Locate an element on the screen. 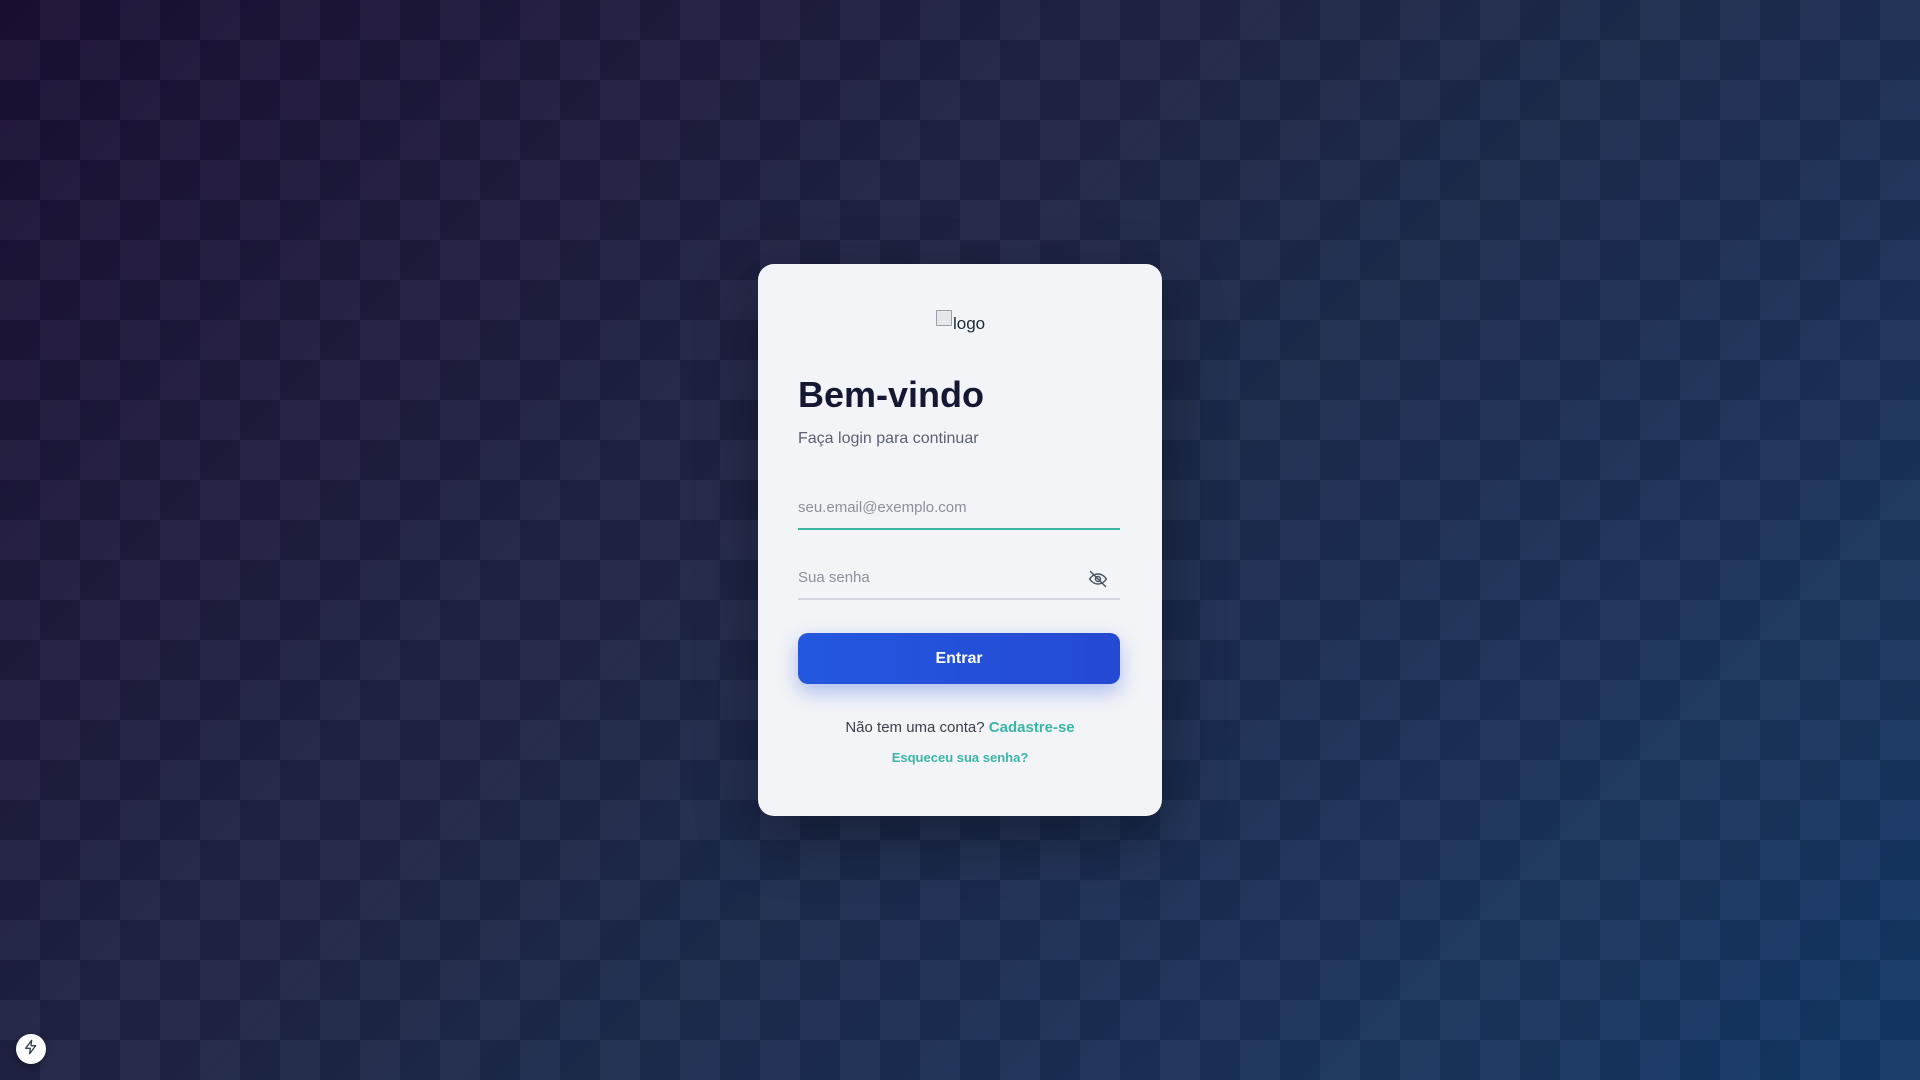  logo: logo is located at coordinates (961, 322).